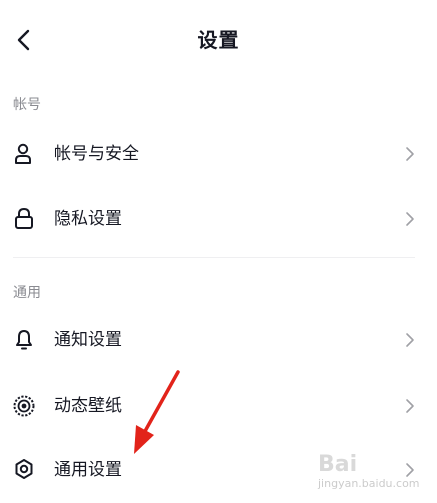 The height and width of the screenshot is (503, 437). What do you see at coordinates (23, 153) in the screenshot?
I see `person-icon` at bounding box center [23, 153].